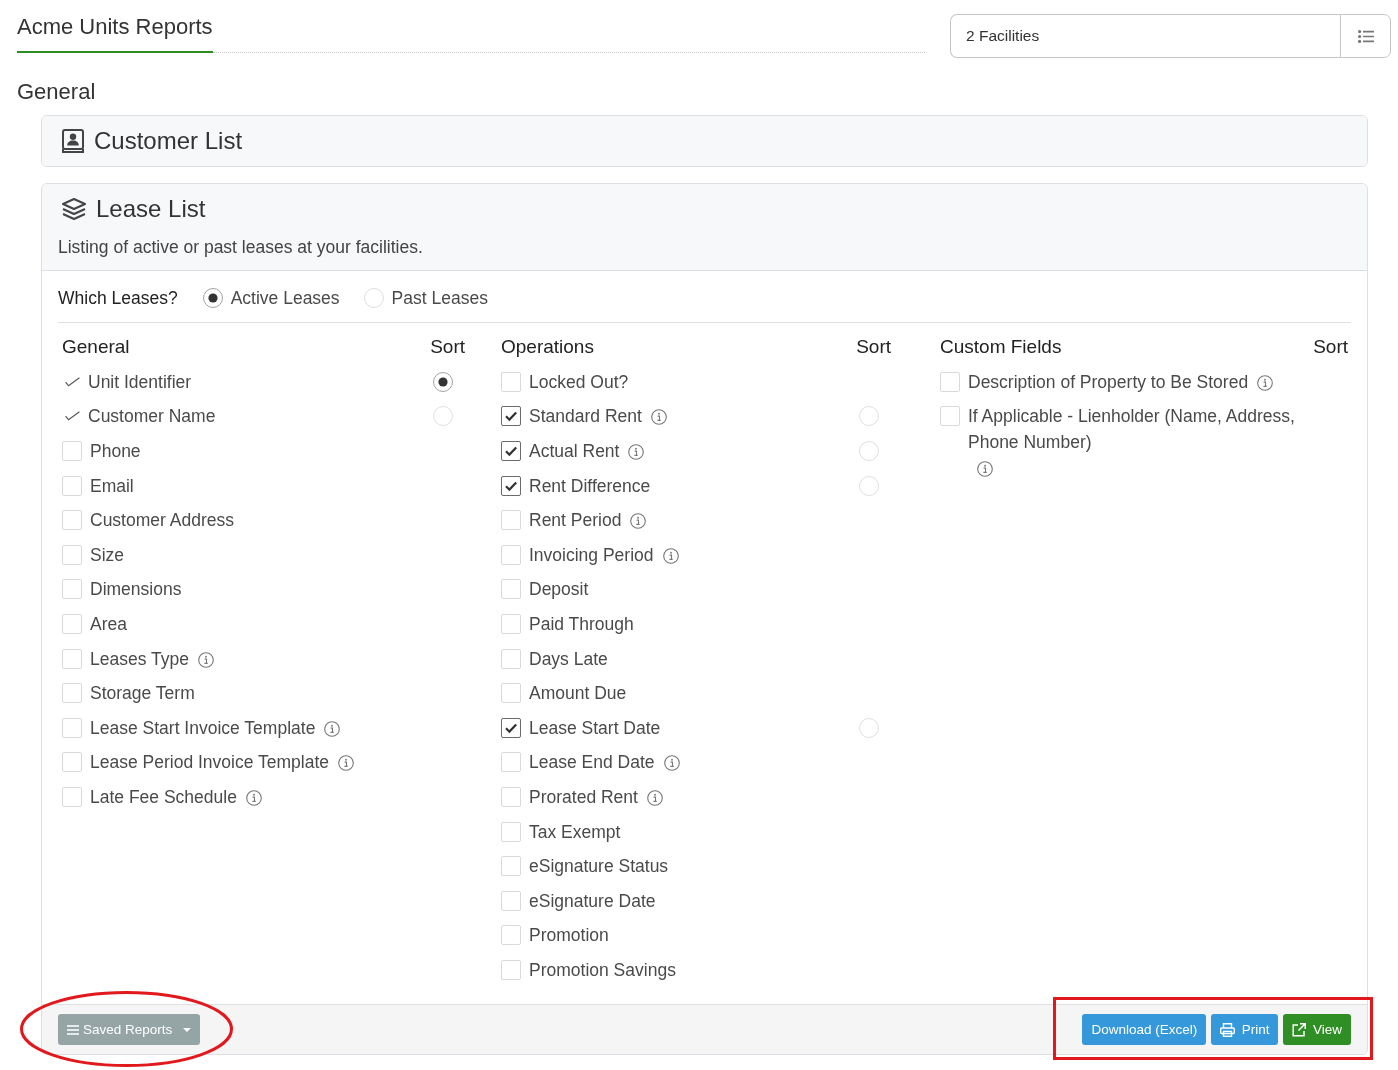  I want to click on field-label: Description of Property to Be Stored, so click(1108, 381).